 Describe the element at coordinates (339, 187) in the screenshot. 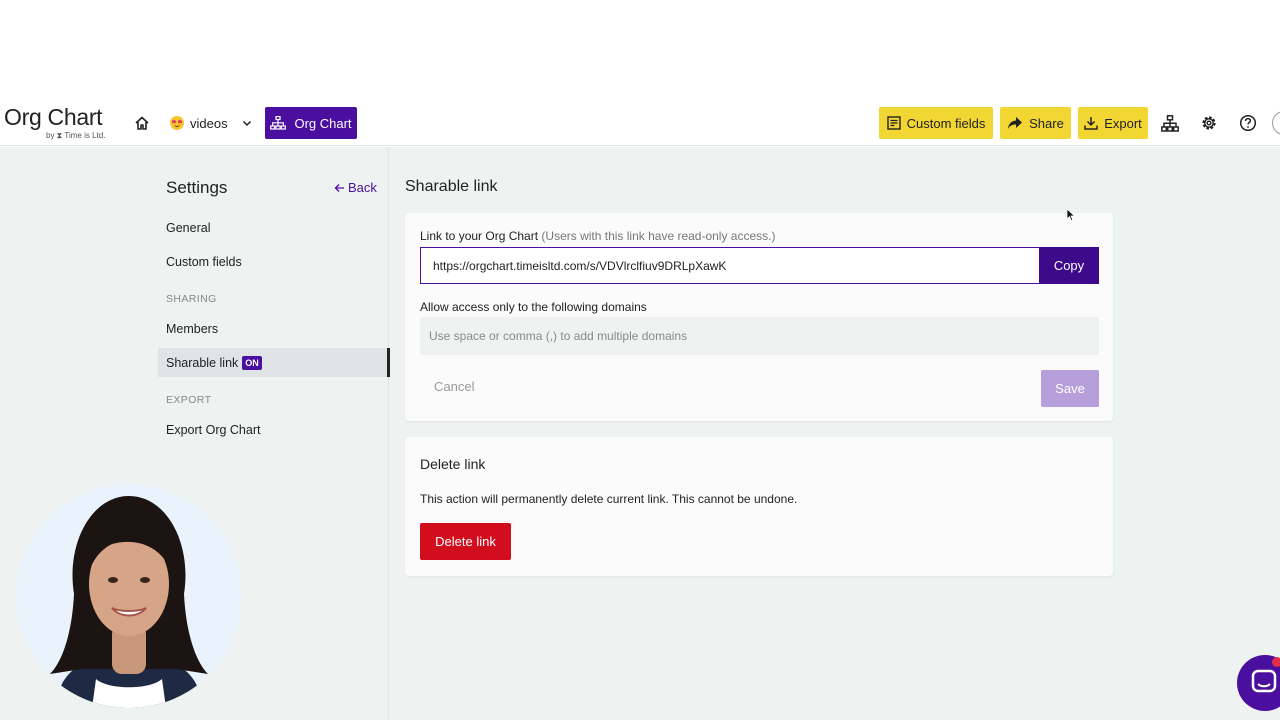

I see `arrow-left-icon` at that location.